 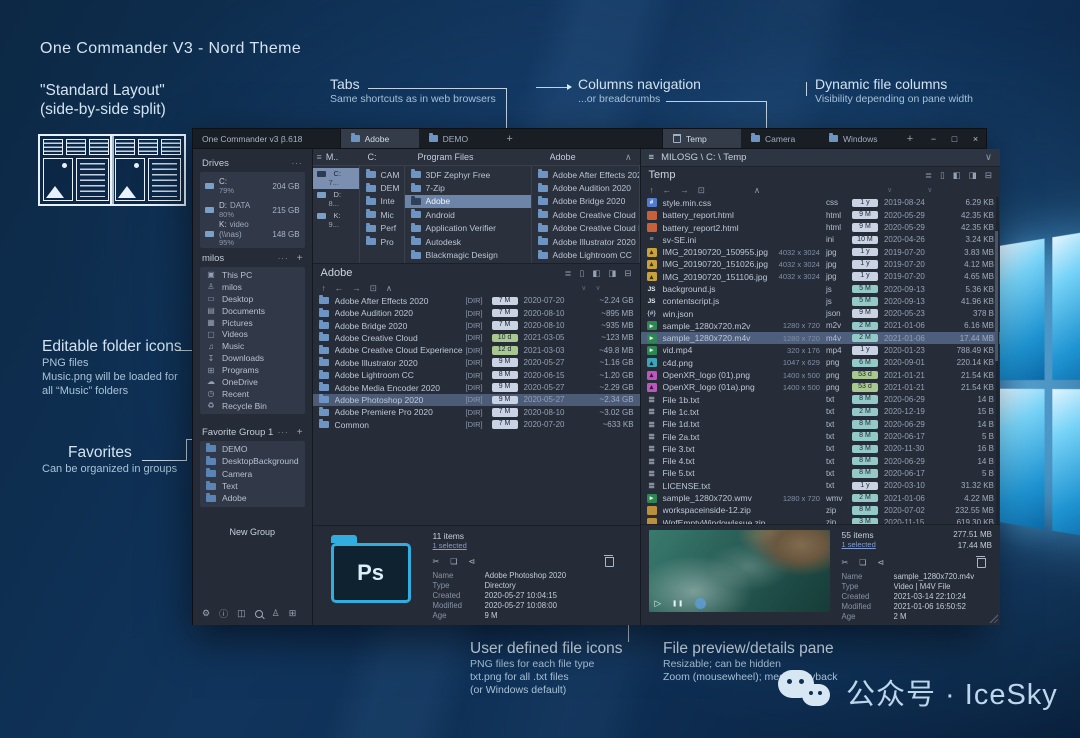 What do you see at coordinates (324, 288) in the screenshot?
I see `up-icon: ↑` at bounding box center [324, 288].